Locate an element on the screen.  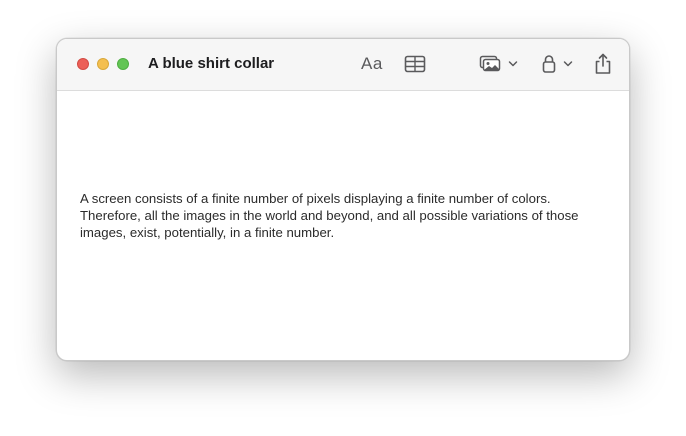
media-button is located at coordinates (499, 64).